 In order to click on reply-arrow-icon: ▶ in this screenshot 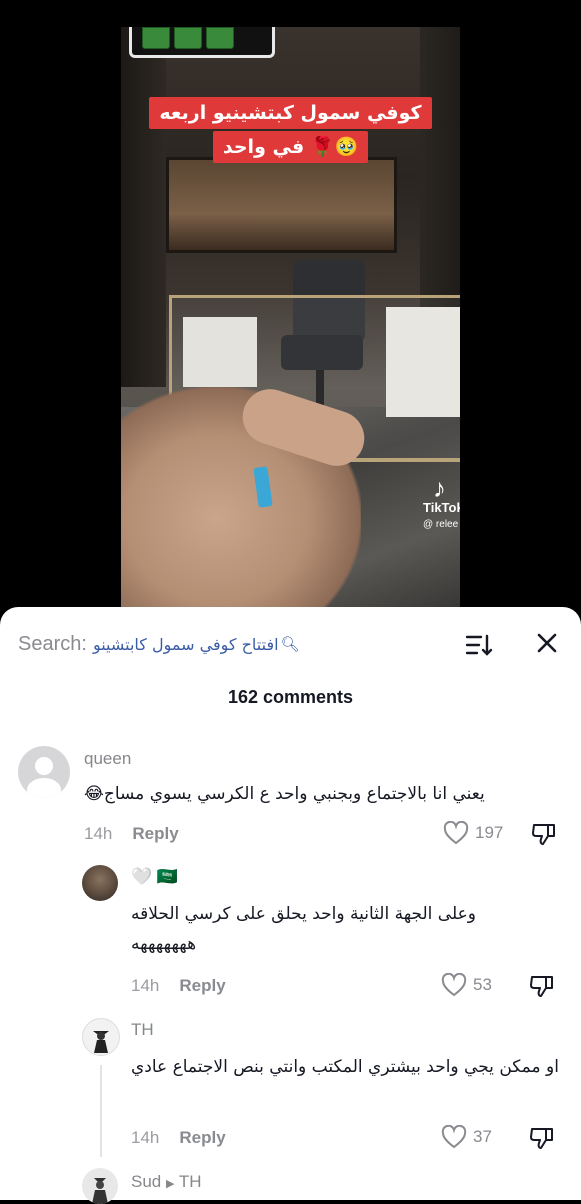, I will do `click(170, 1184)`.